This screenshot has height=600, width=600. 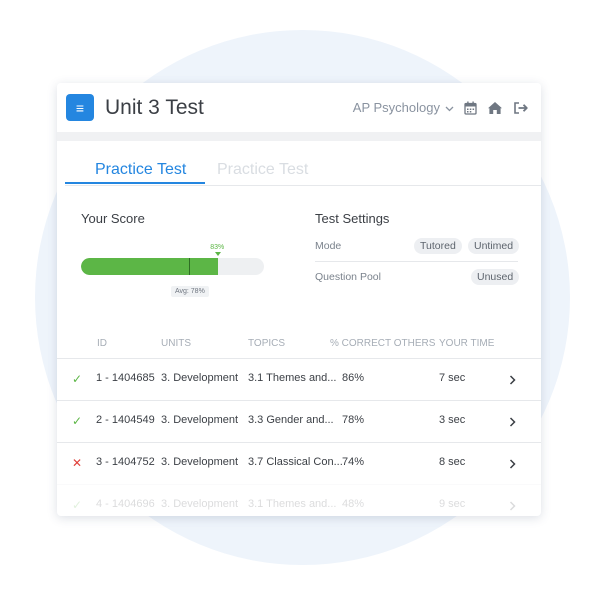 I want to click on question-time: 8 sec, so click(x=452, y=462).